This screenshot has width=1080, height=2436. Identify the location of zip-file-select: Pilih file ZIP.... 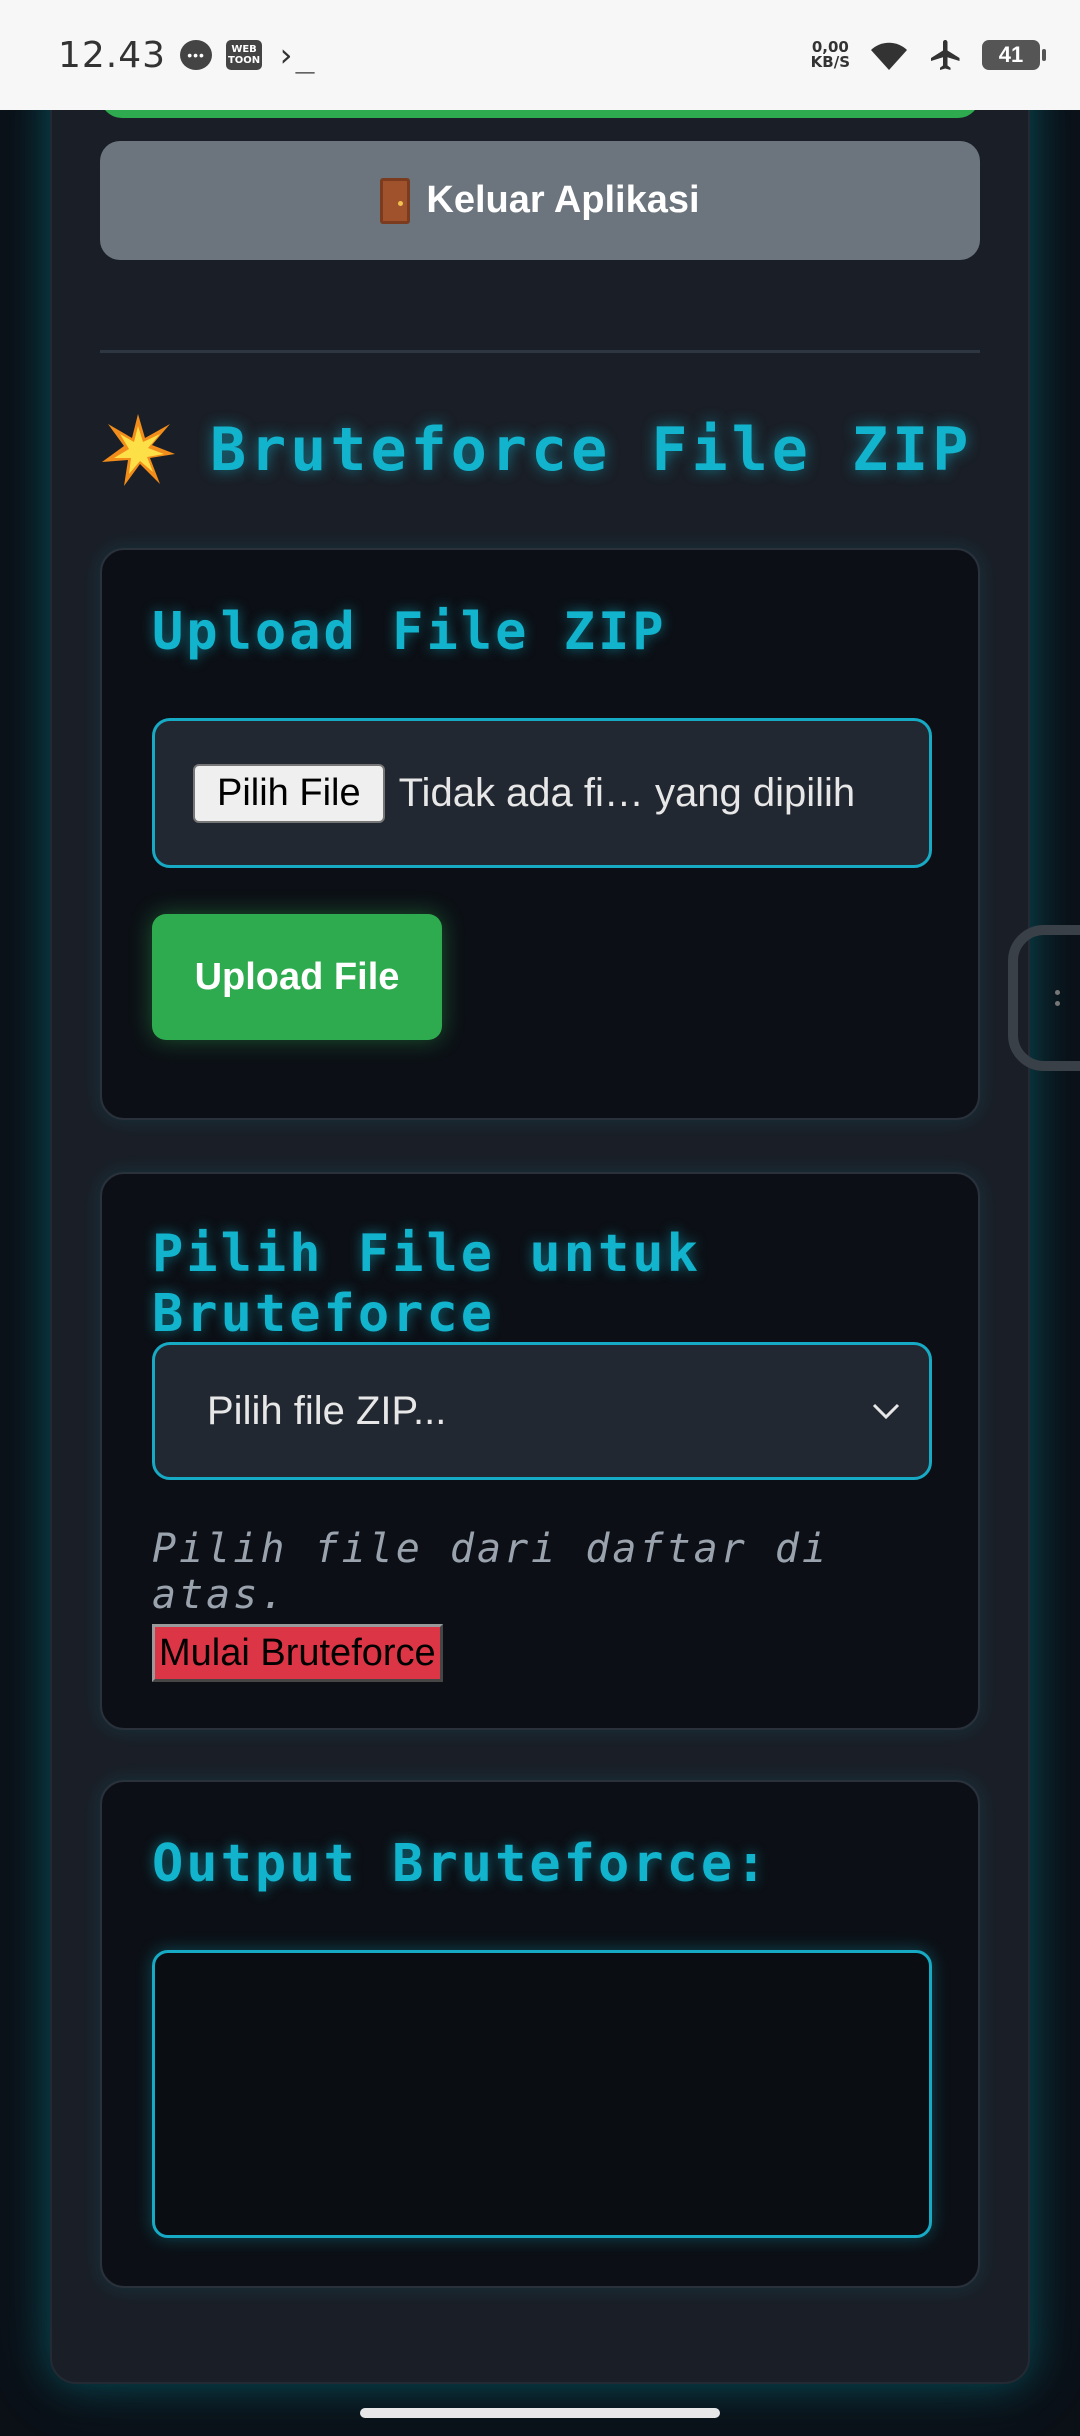
(542, 1411).